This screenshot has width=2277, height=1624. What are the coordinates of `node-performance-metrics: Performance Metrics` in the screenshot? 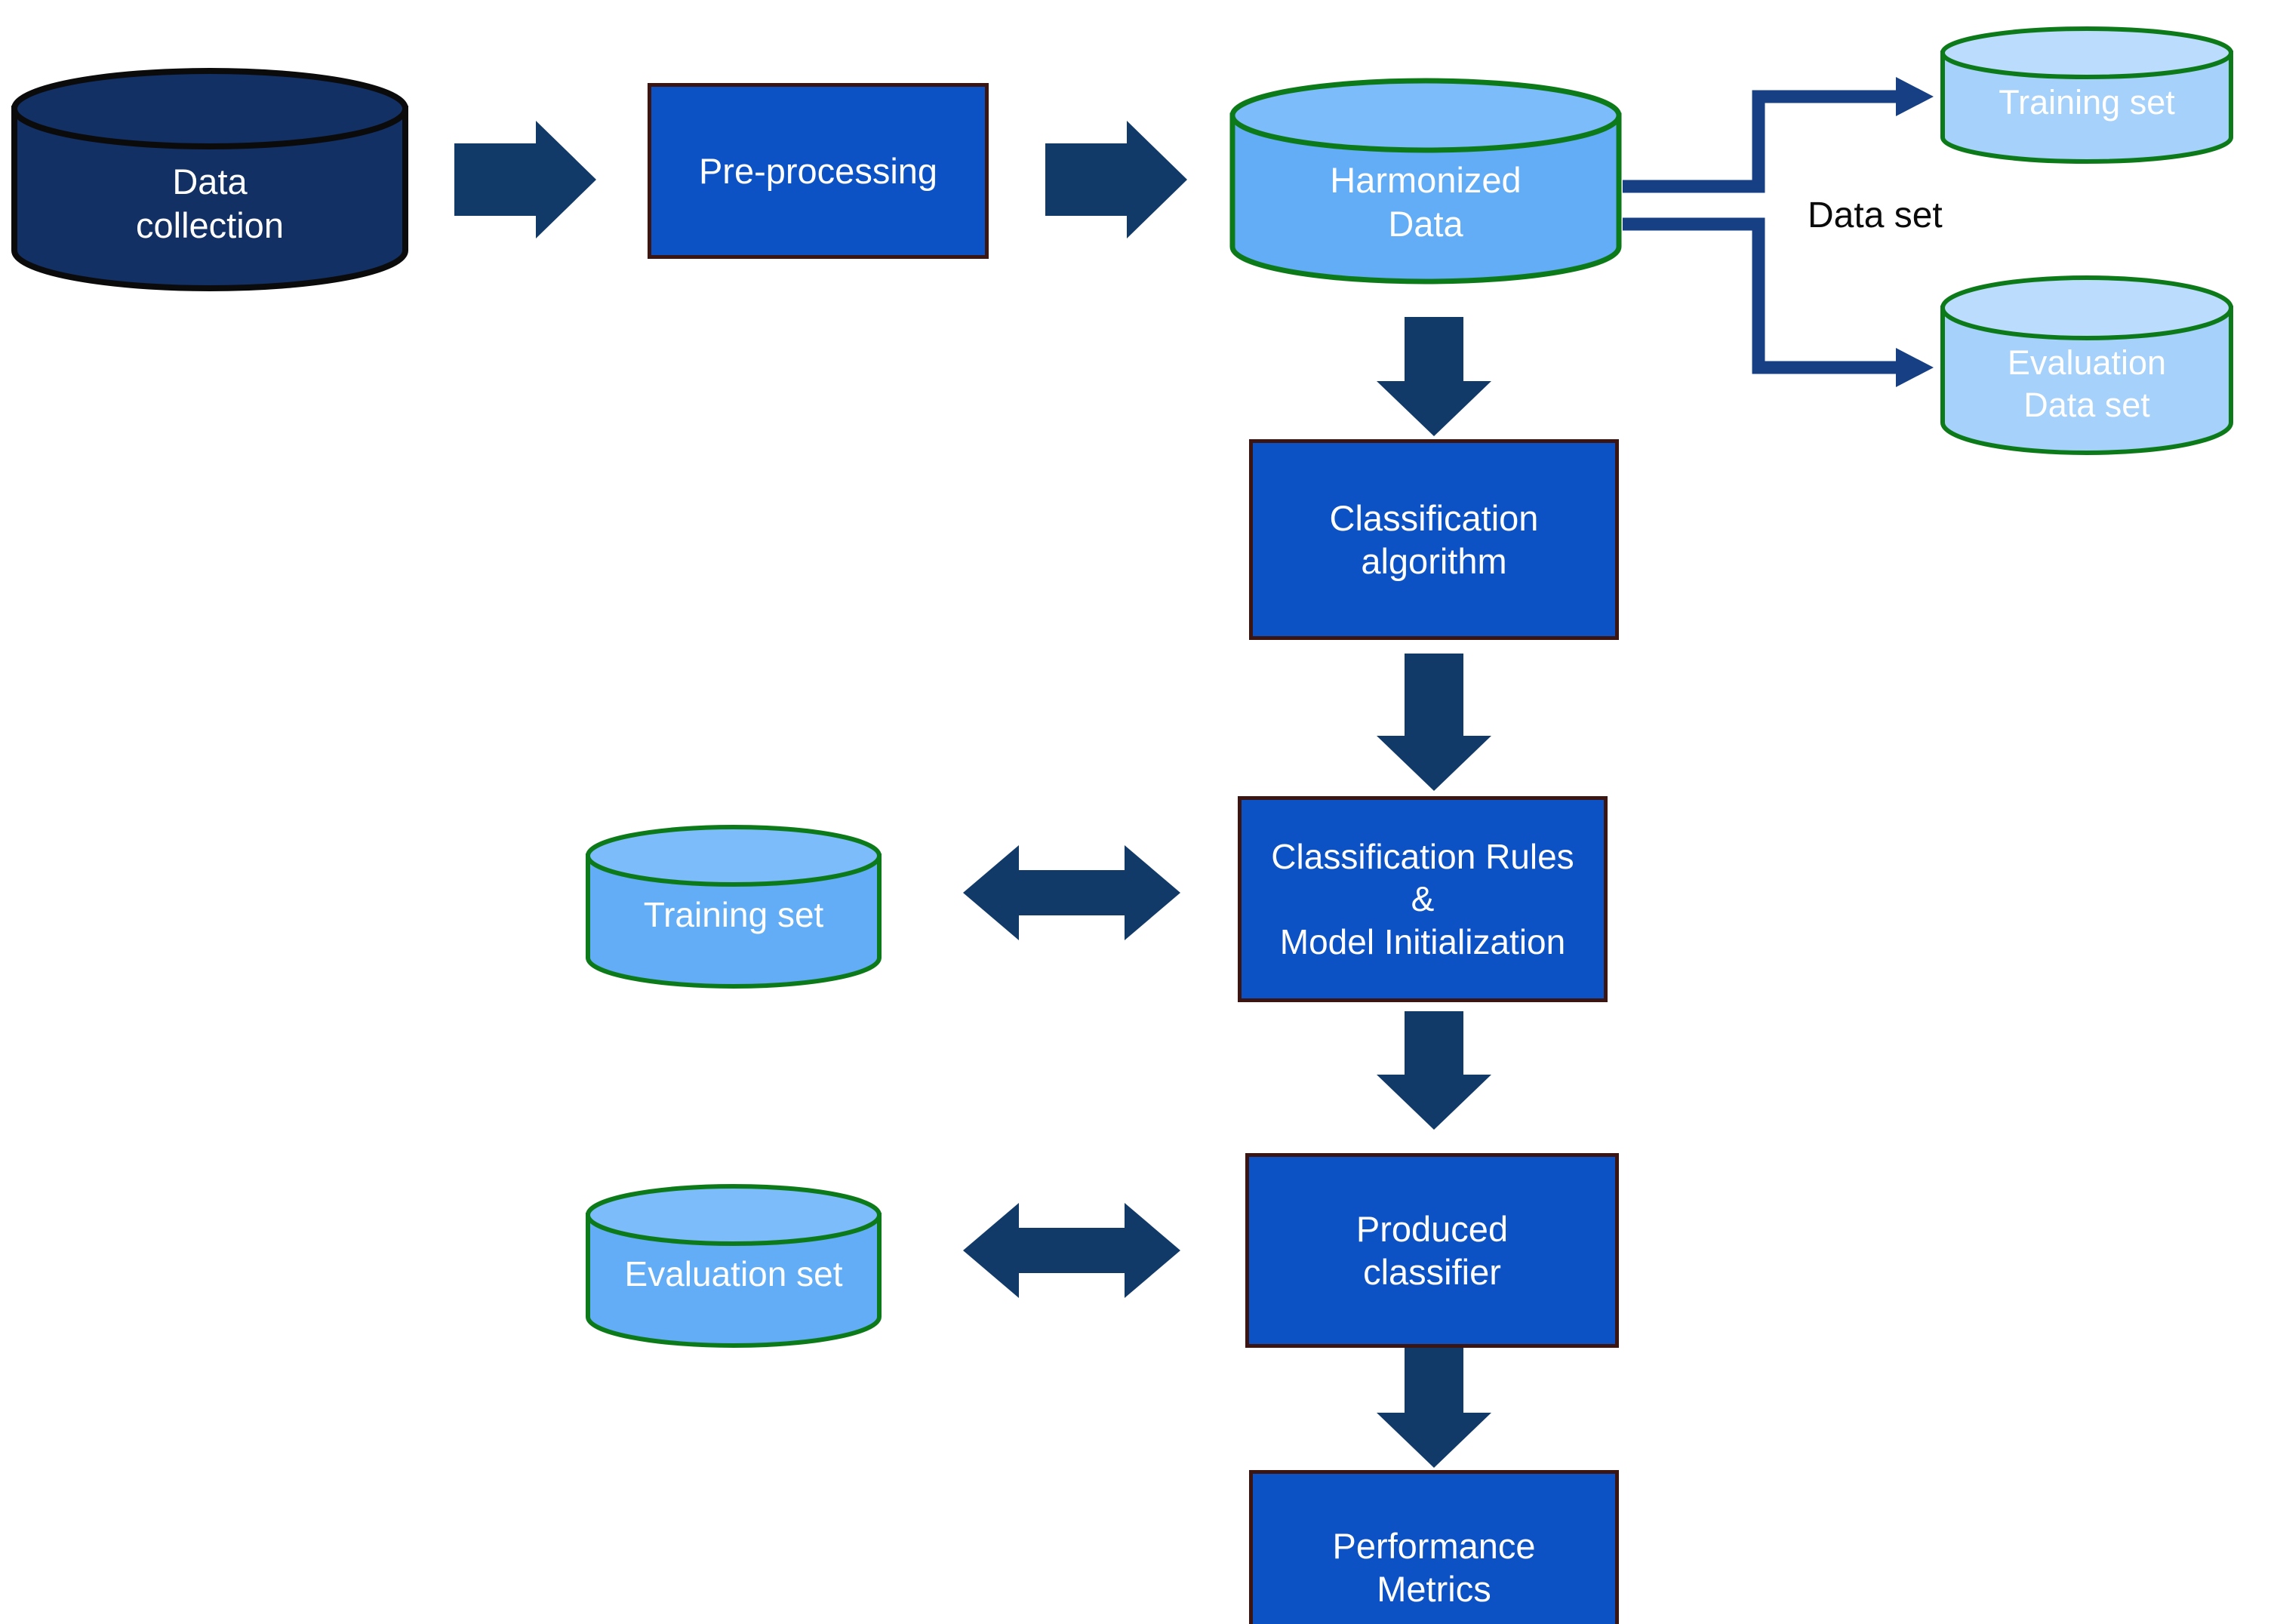 It's located at (1434, 1547).